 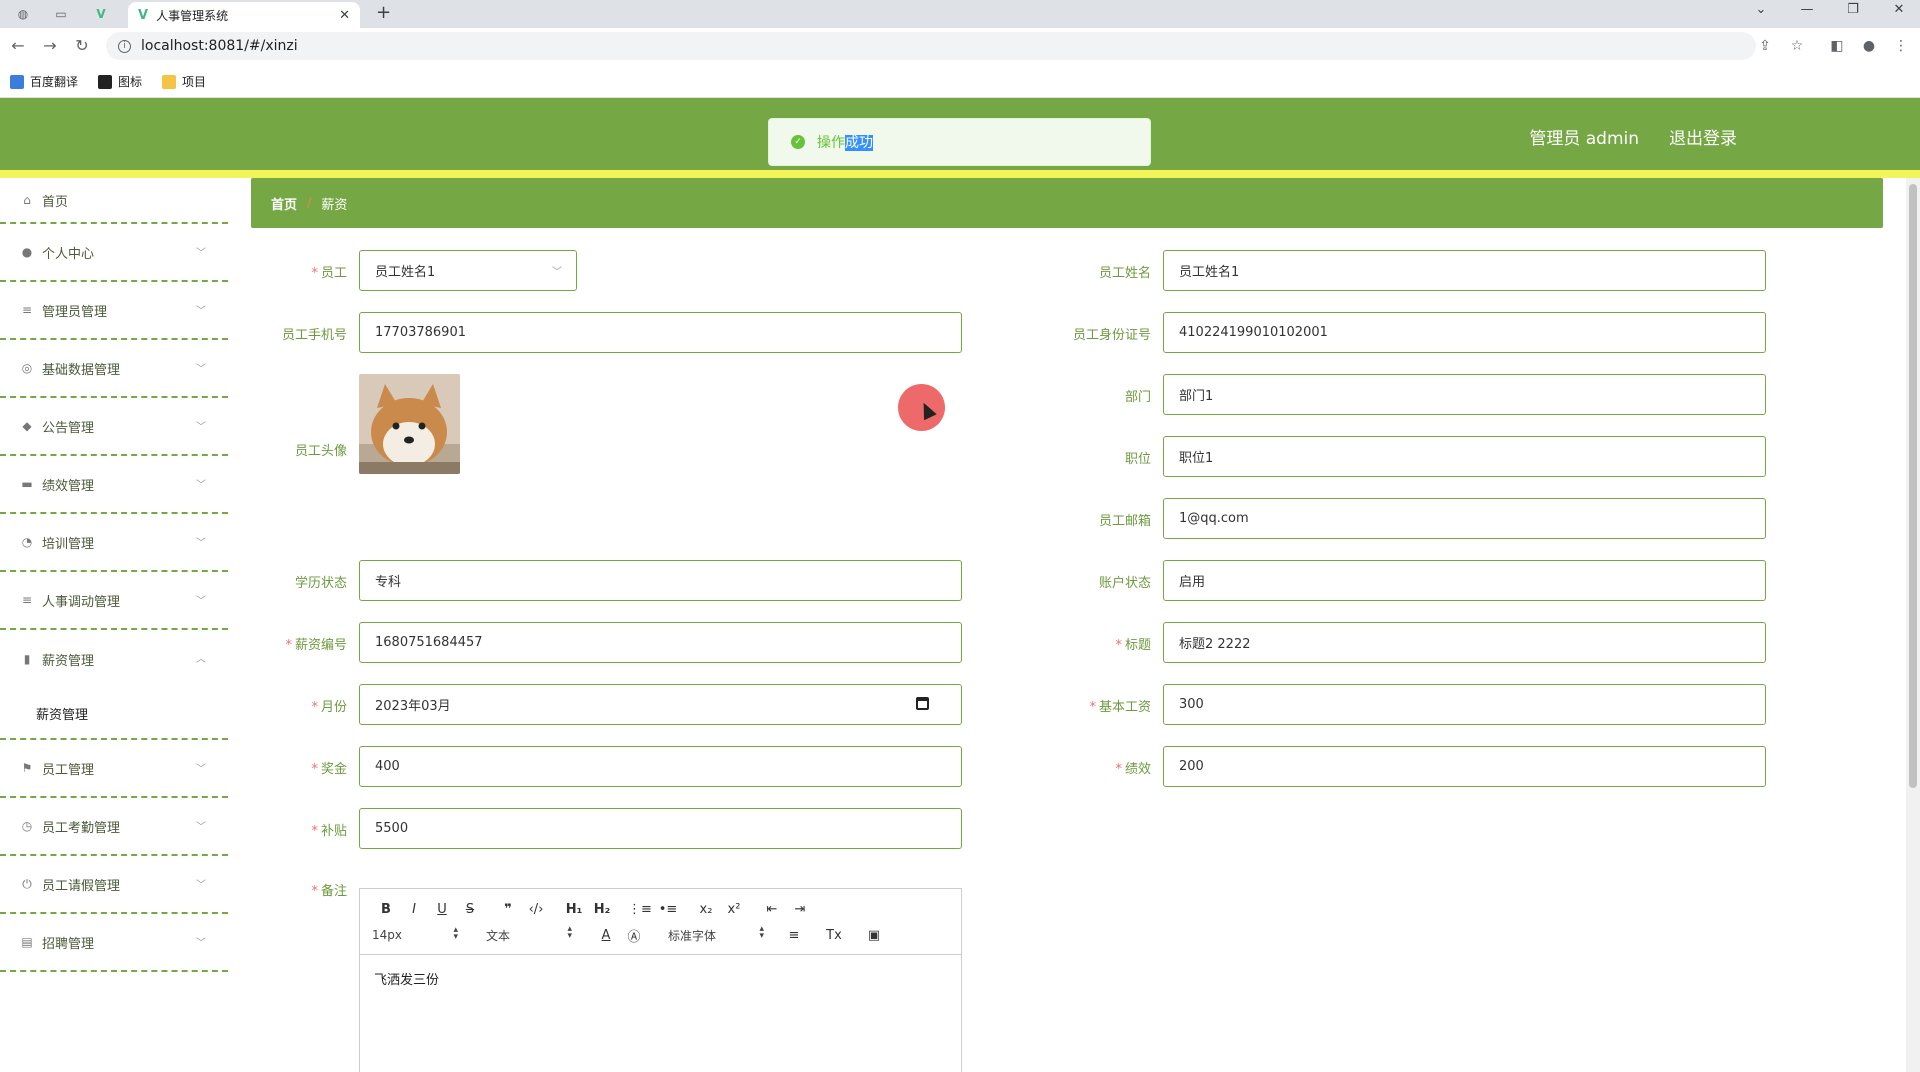 I want to click on sidebar-subitem-salary: 薪资管理, so click(x=114, y=713).